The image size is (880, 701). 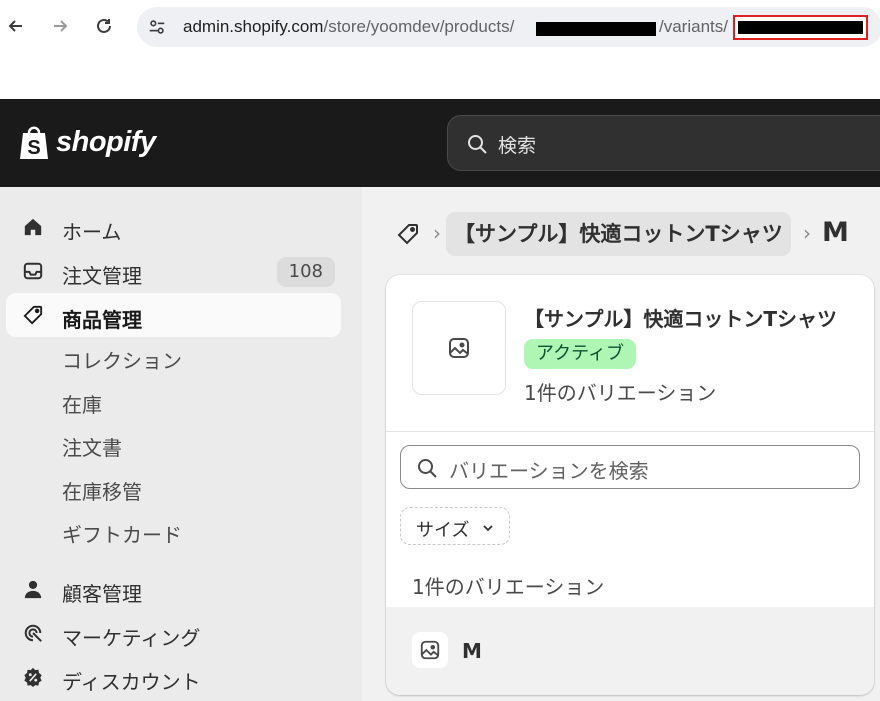 I want to click on status-badge: アクティブ, so click(x=580, y=354).